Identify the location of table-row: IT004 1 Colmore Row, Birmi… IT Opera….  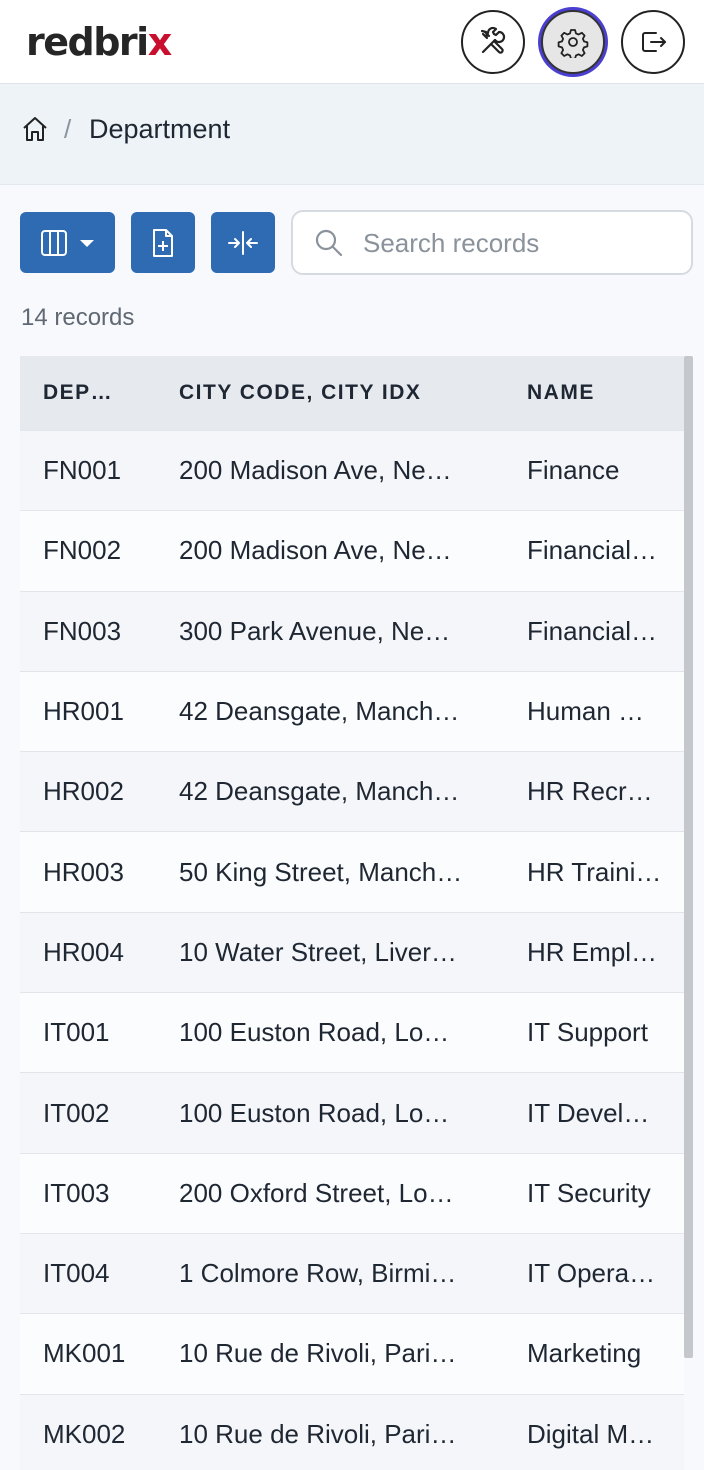
(352, 1273).